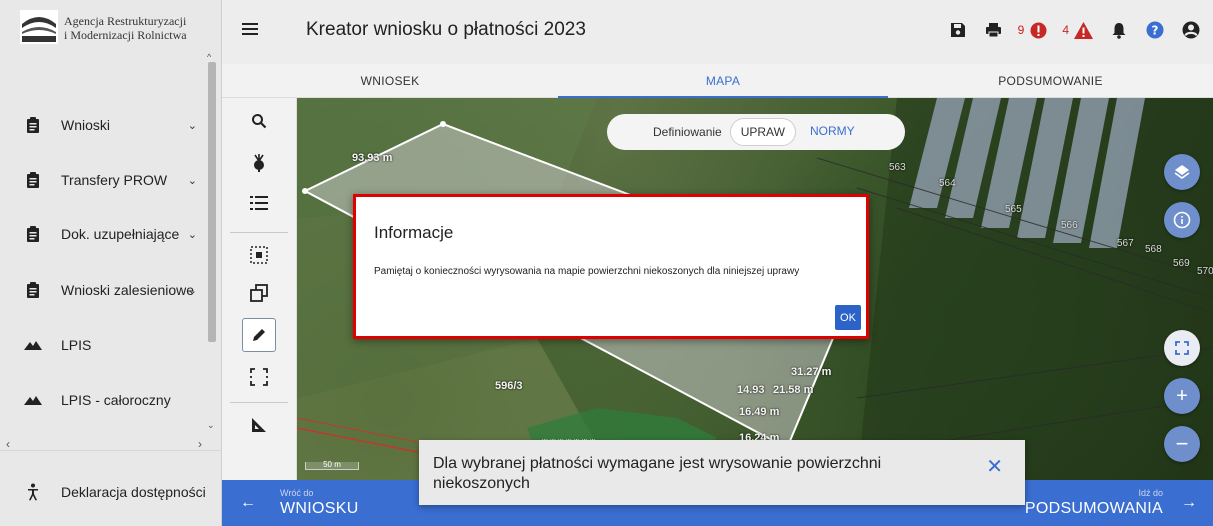 This screenshot has width=1213, height=526. Describe the element at coordinates (994, 30) in the screenshot. I see `print-icon` at that location.